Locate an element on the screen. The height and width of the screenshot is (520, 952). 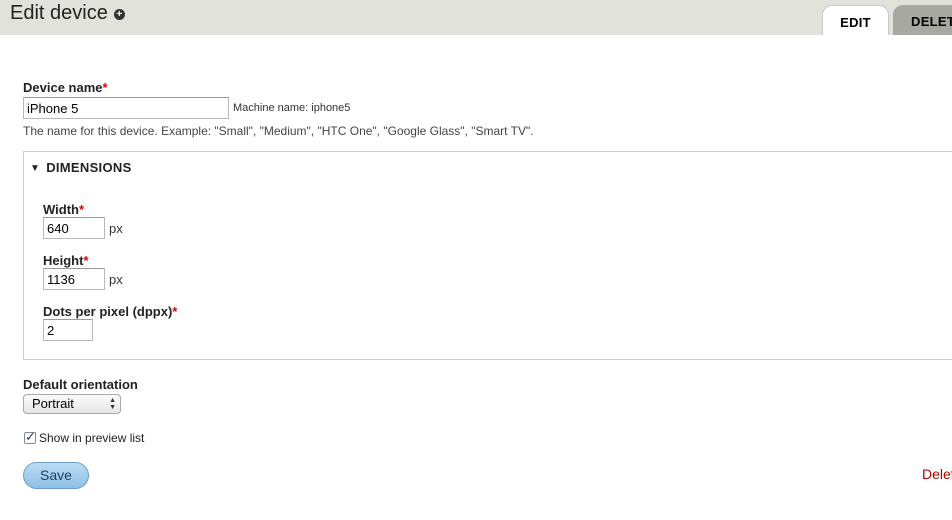
tab-edit: EDIT is located at coordinates (855, 20).